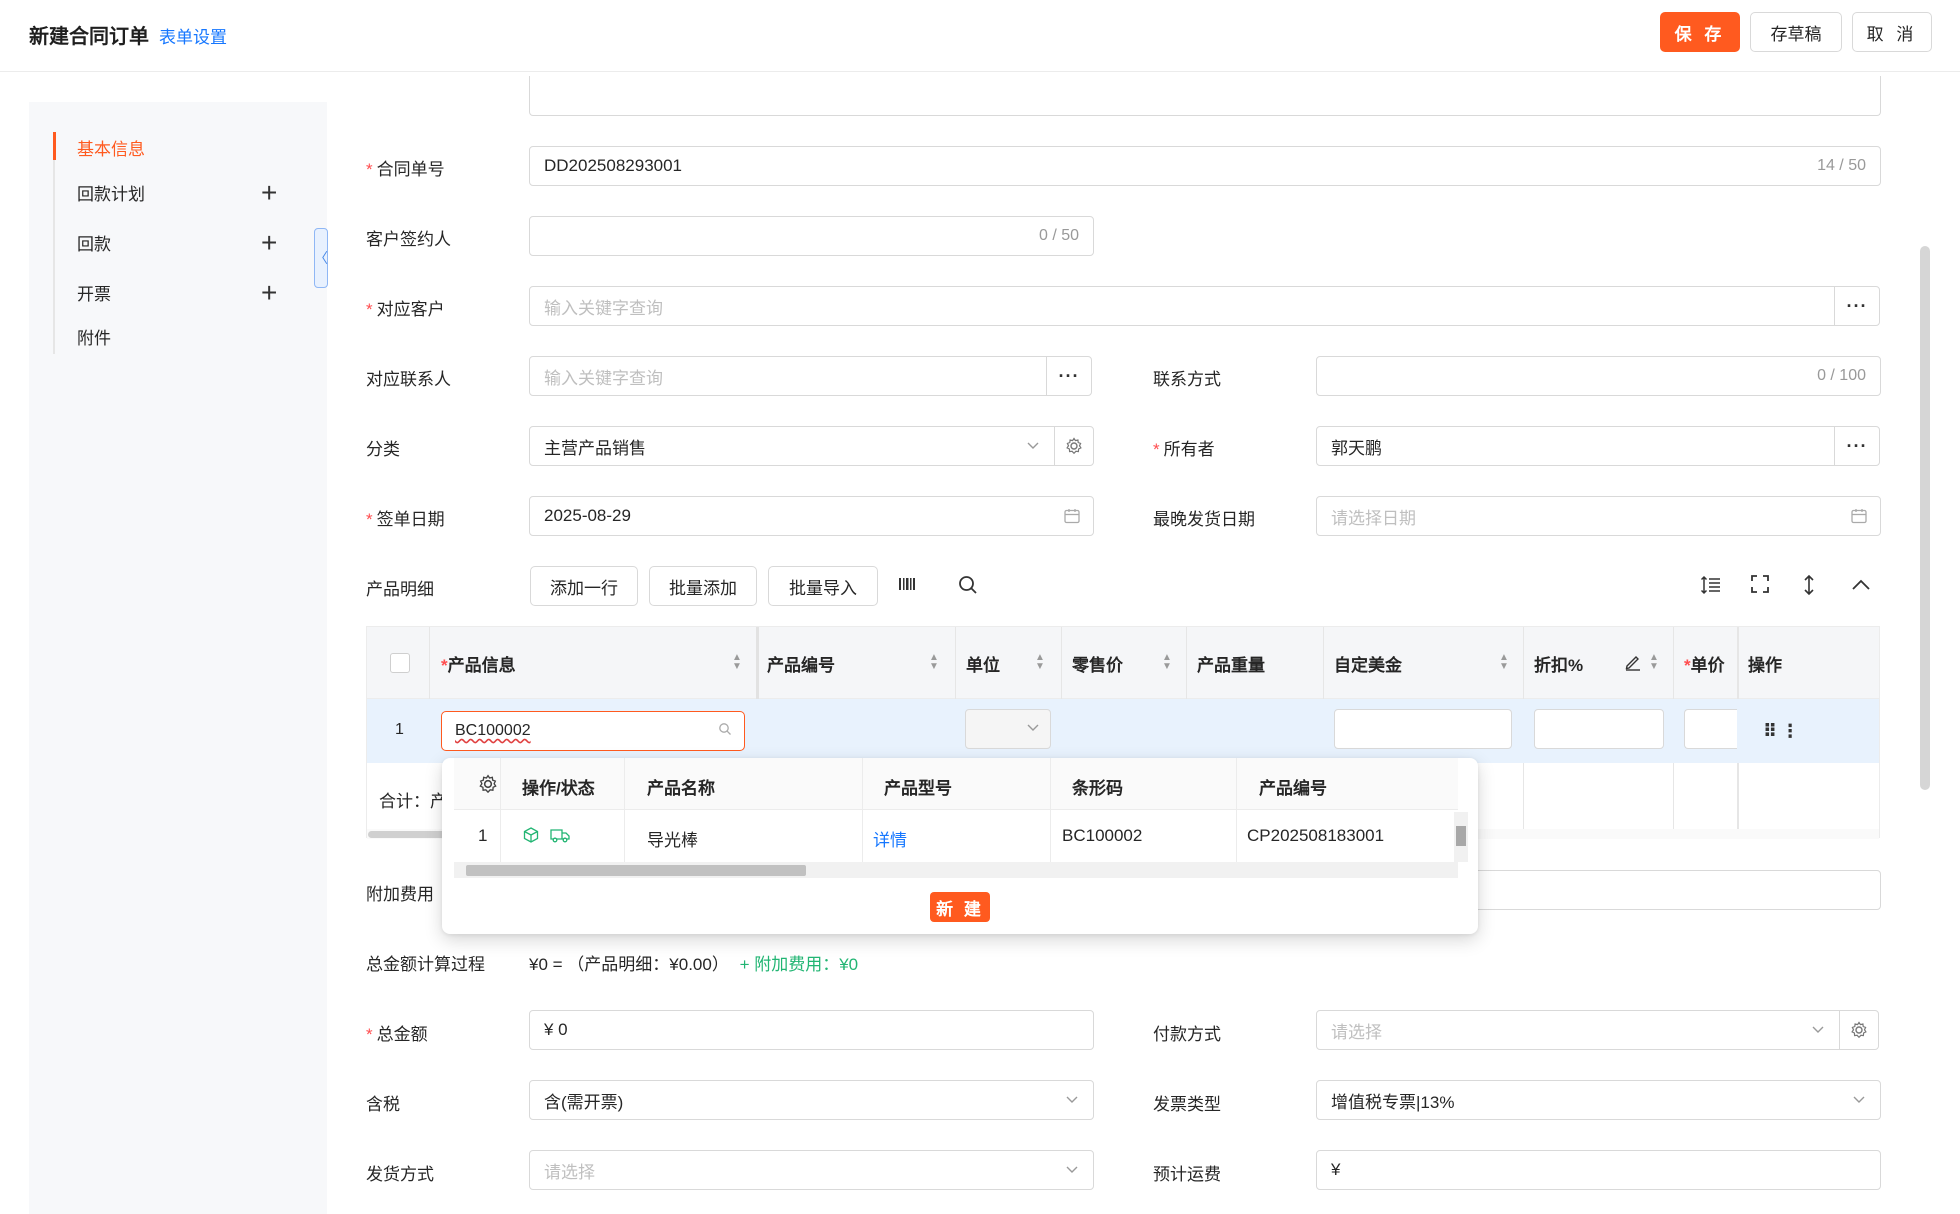 The height and width of the screenshot is (1214, 1960). I want to click on shipping-truck-icon, so click(560, 837).